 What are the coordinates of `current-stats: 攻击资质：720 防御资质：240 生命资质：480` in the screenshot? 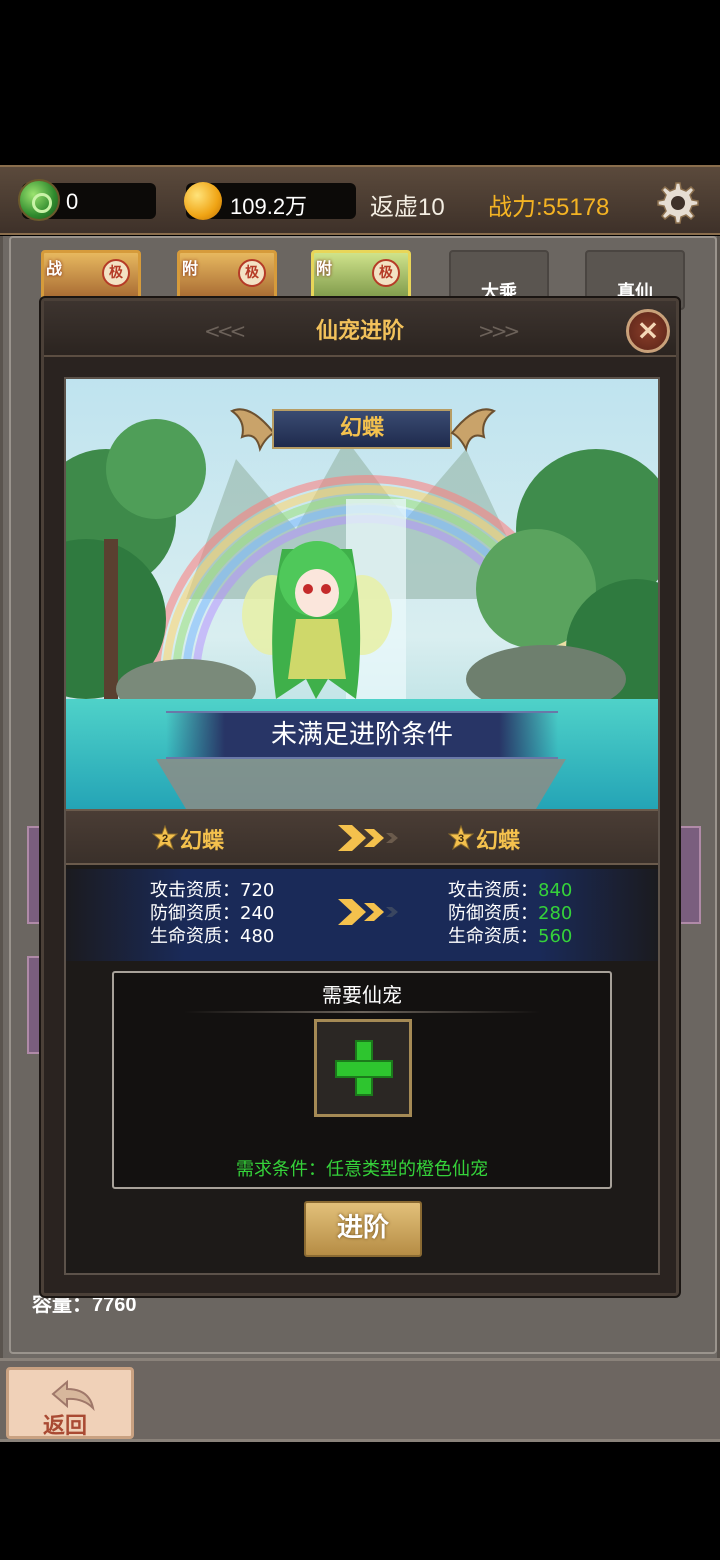 It's located at (212, 913).